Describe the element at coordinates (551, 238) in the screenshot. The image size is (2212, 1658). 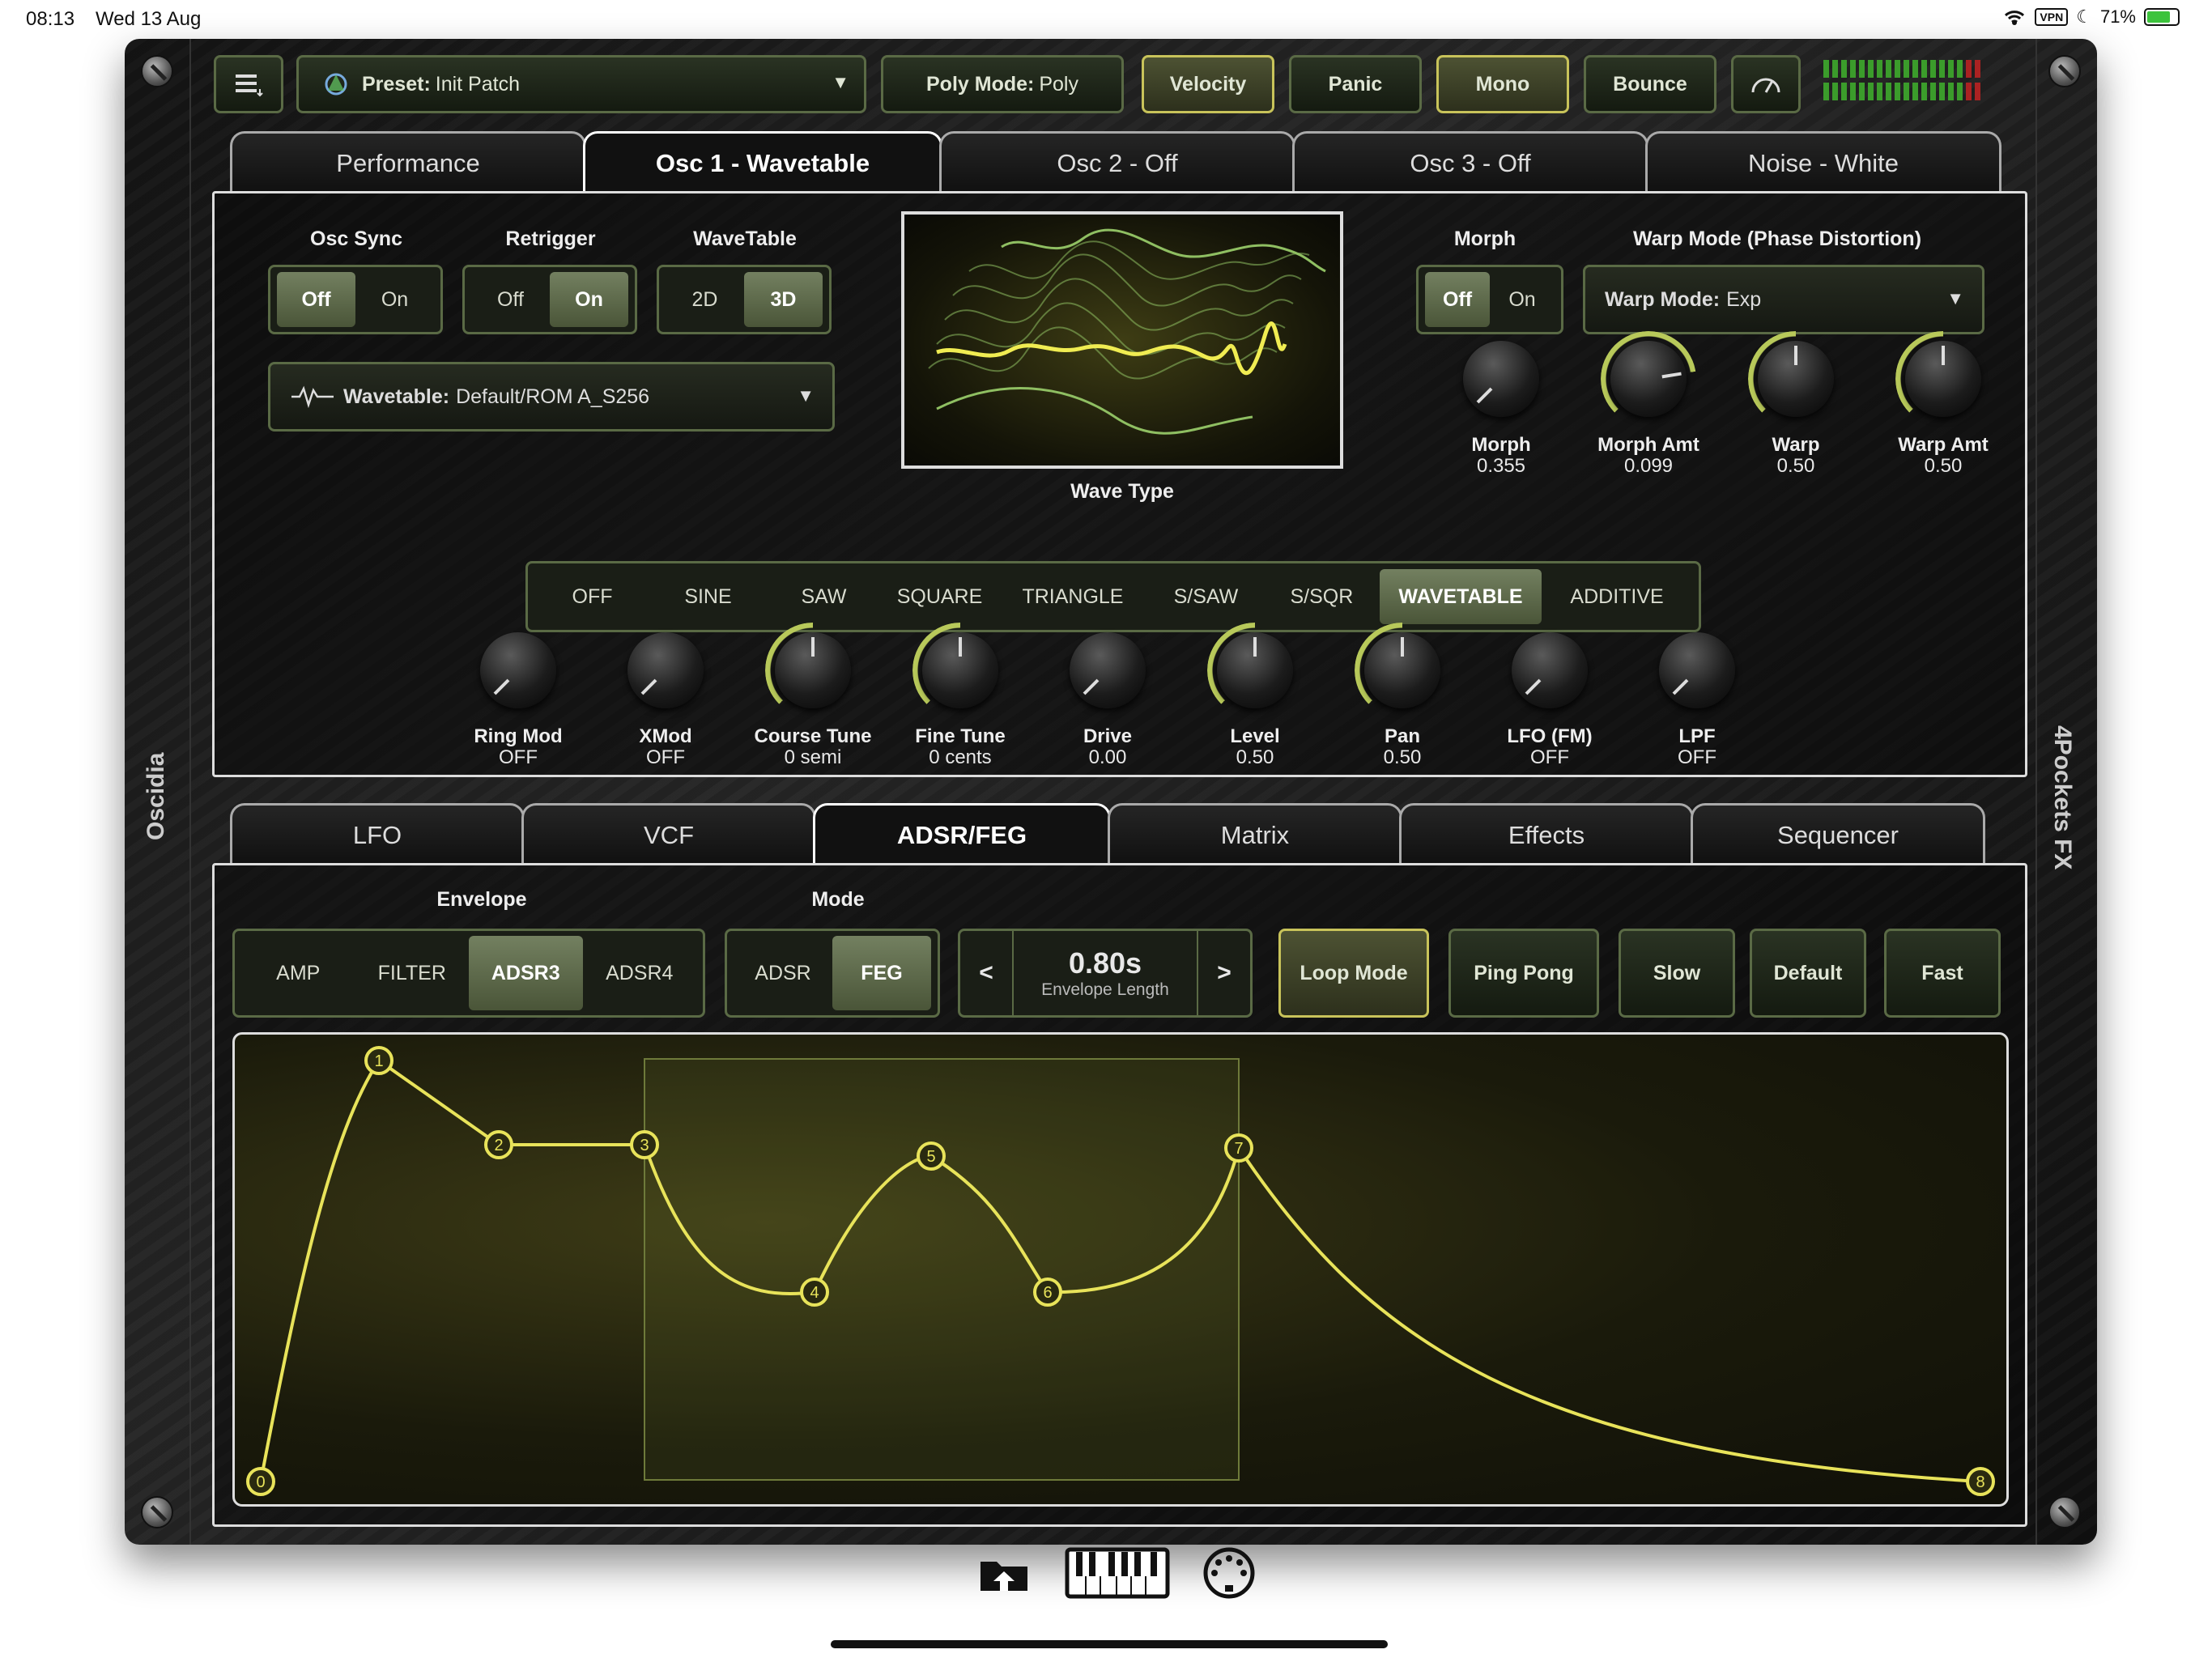
I see `retrigger-label: Retrigger` at that location.